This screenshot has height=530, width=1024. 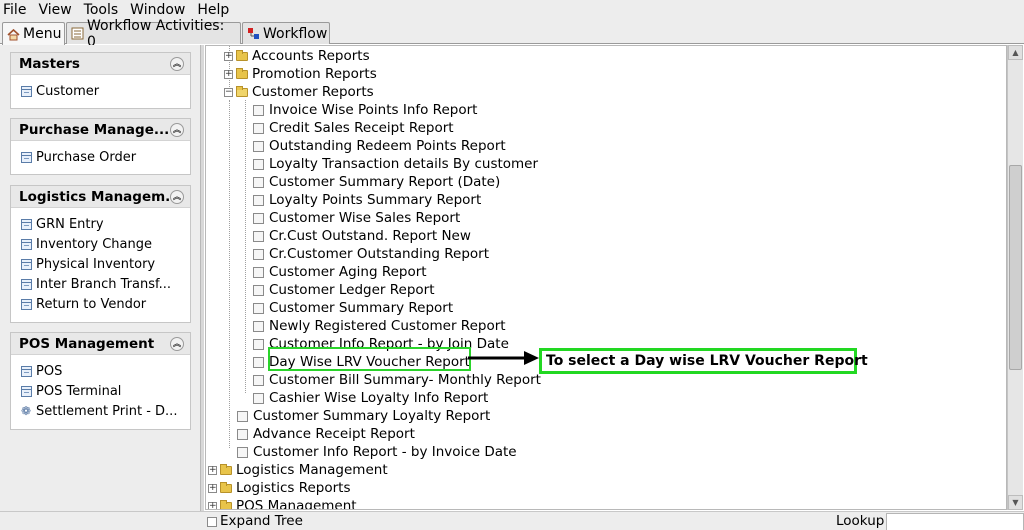 What do you see at coordinates (353, 128) in the screenshot?
I see `tree-leaf: Credit Sales Receipt Report` at bounding box center [353, 128].